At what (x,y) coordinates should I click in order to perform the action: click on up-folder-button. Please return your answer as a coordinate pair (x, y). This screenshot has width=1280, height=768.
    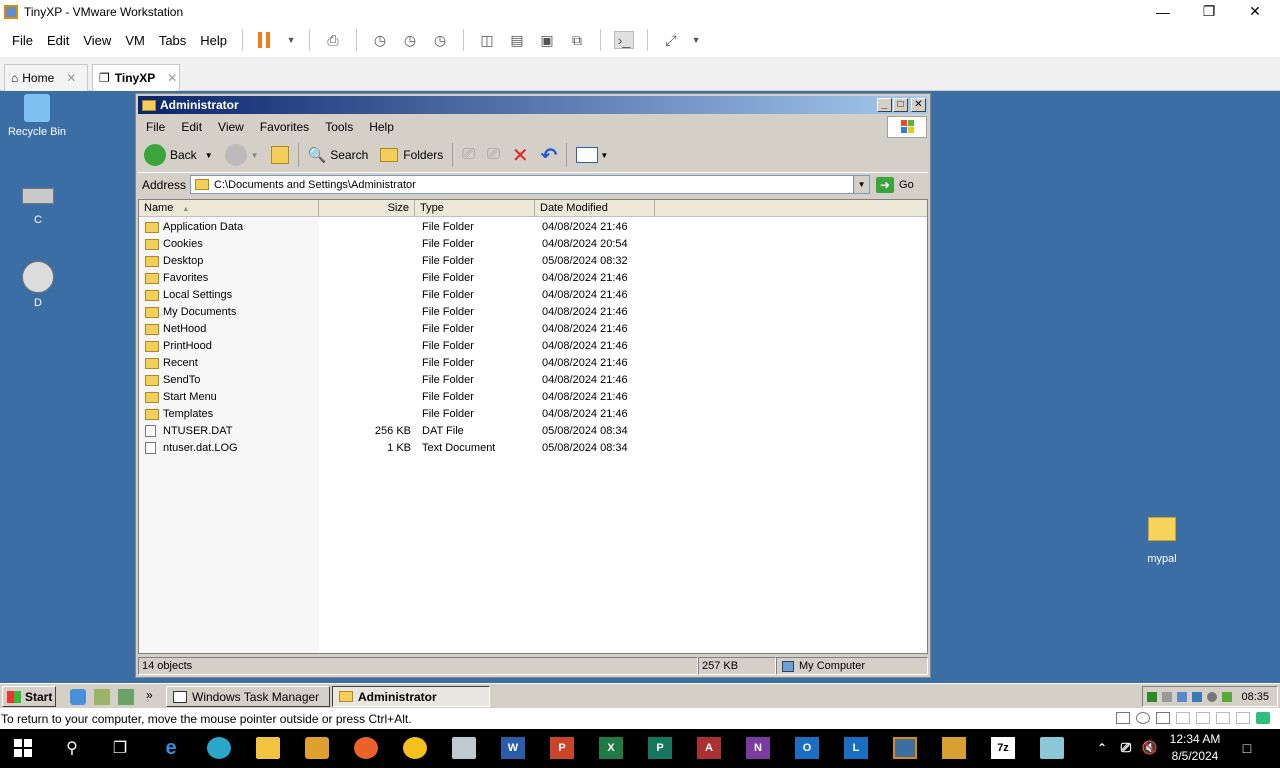
    Looking at the image, I should click on (280, 155).